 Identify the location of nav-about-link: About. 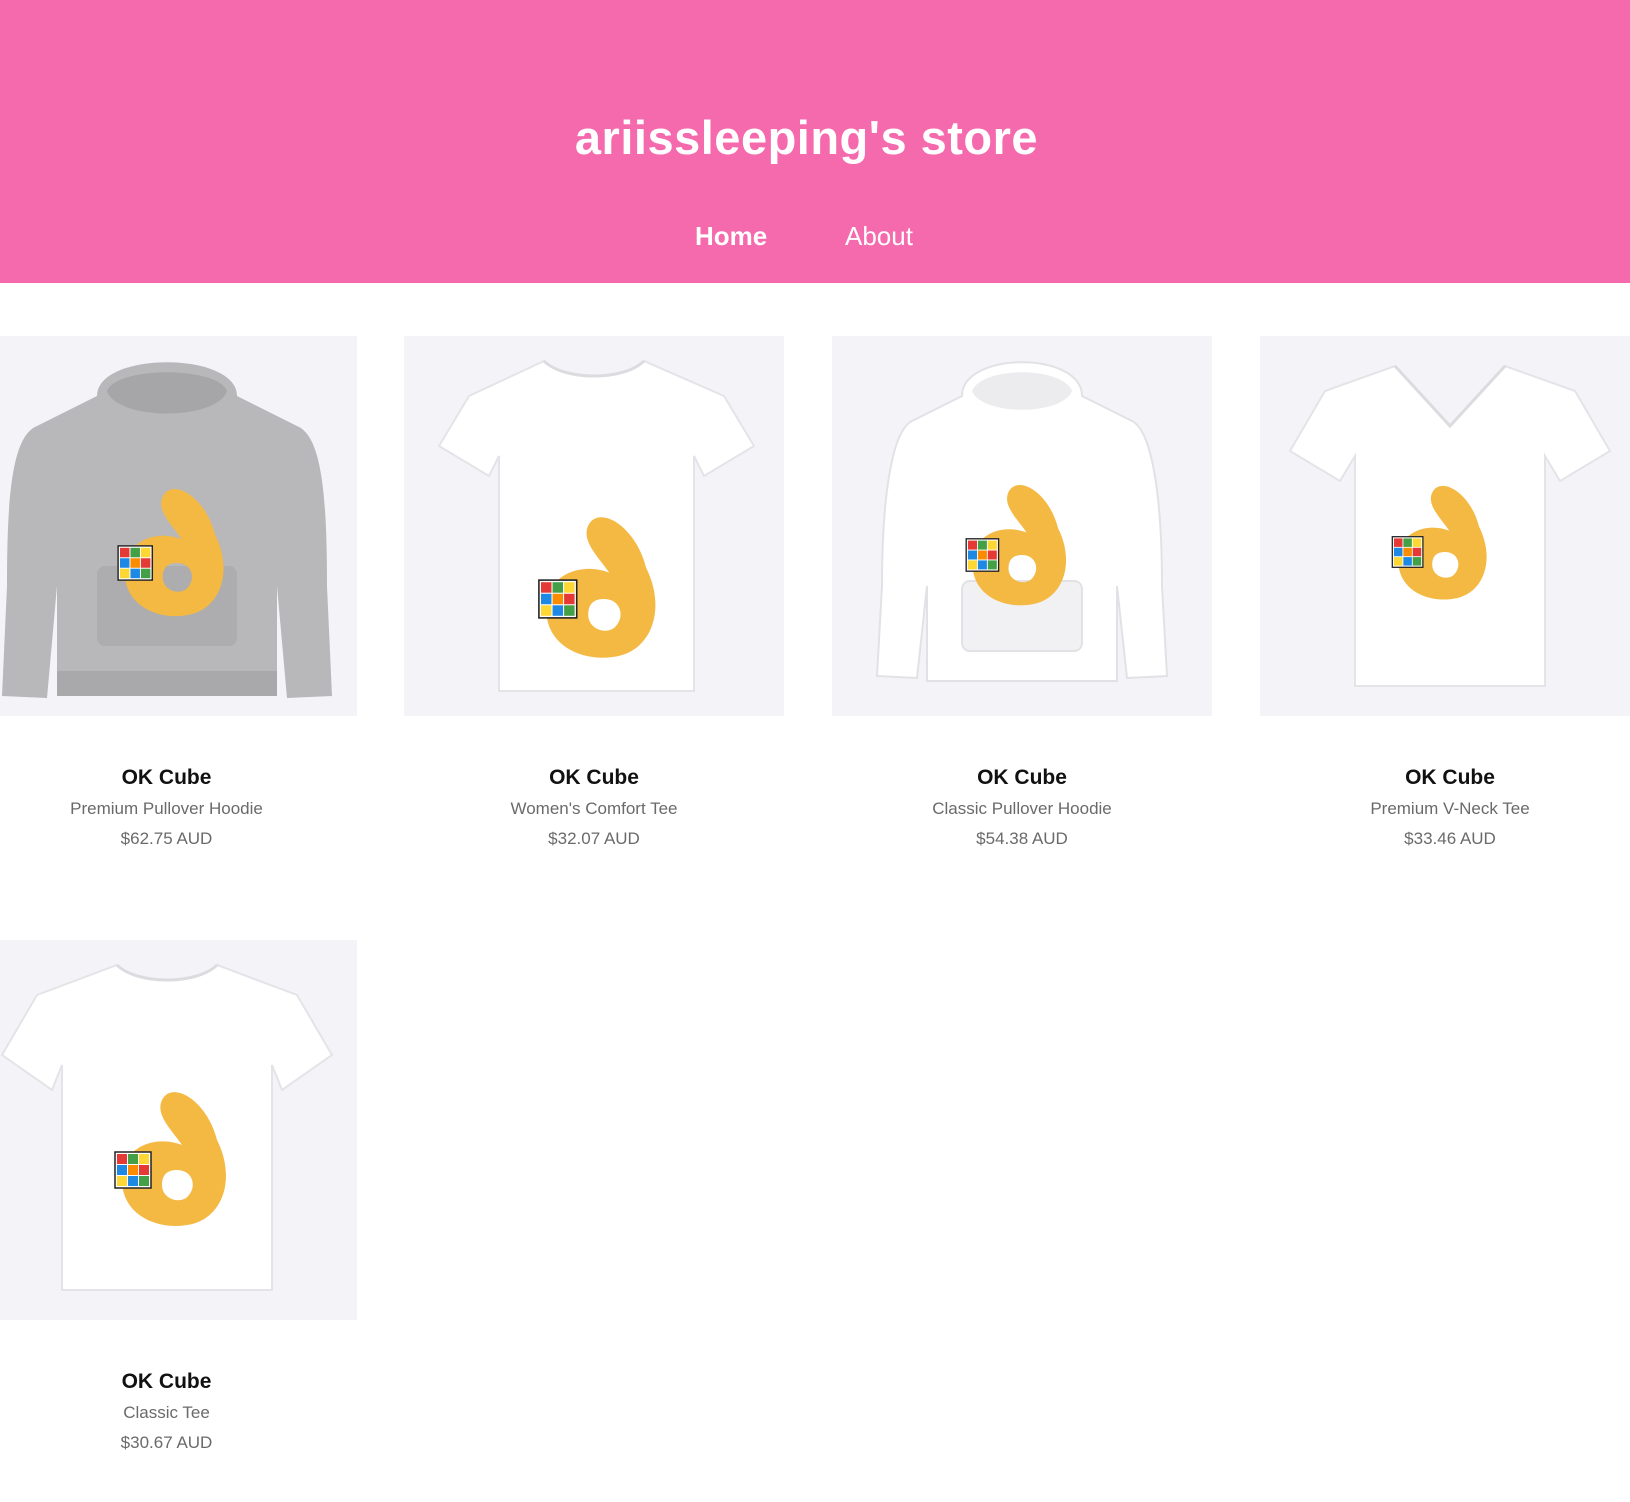
(879, 236).